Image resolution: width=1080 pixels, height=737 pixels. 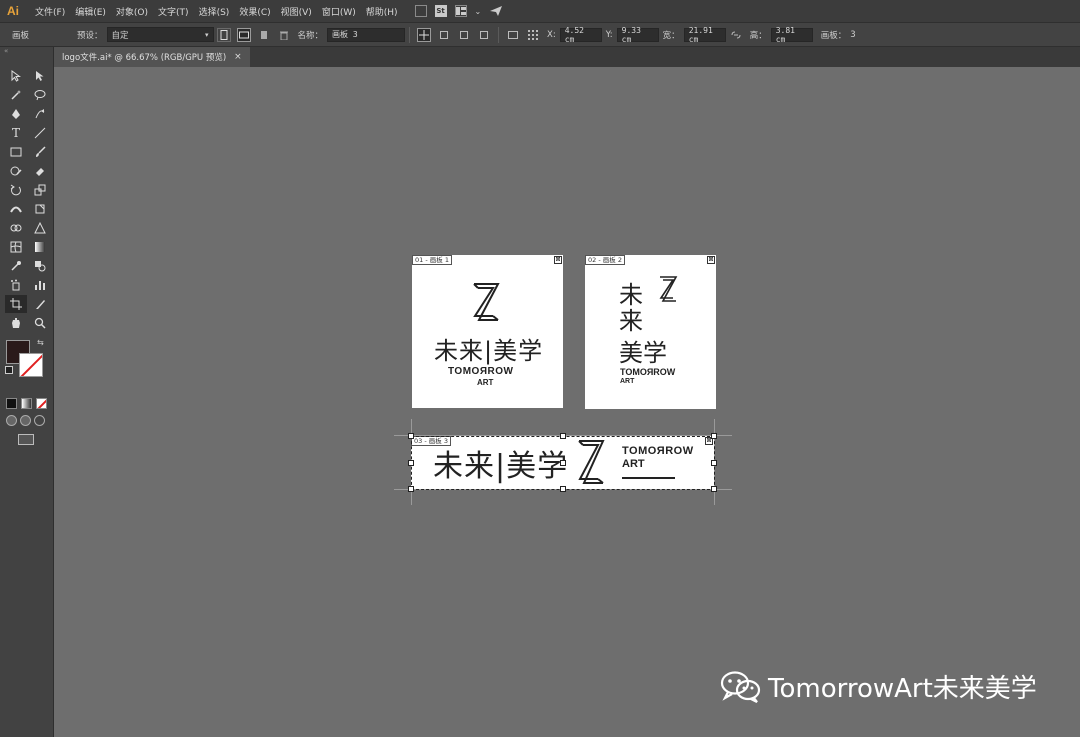 I want to click on symbol-sprayer-tool-icon, so click(x=16, y=285).